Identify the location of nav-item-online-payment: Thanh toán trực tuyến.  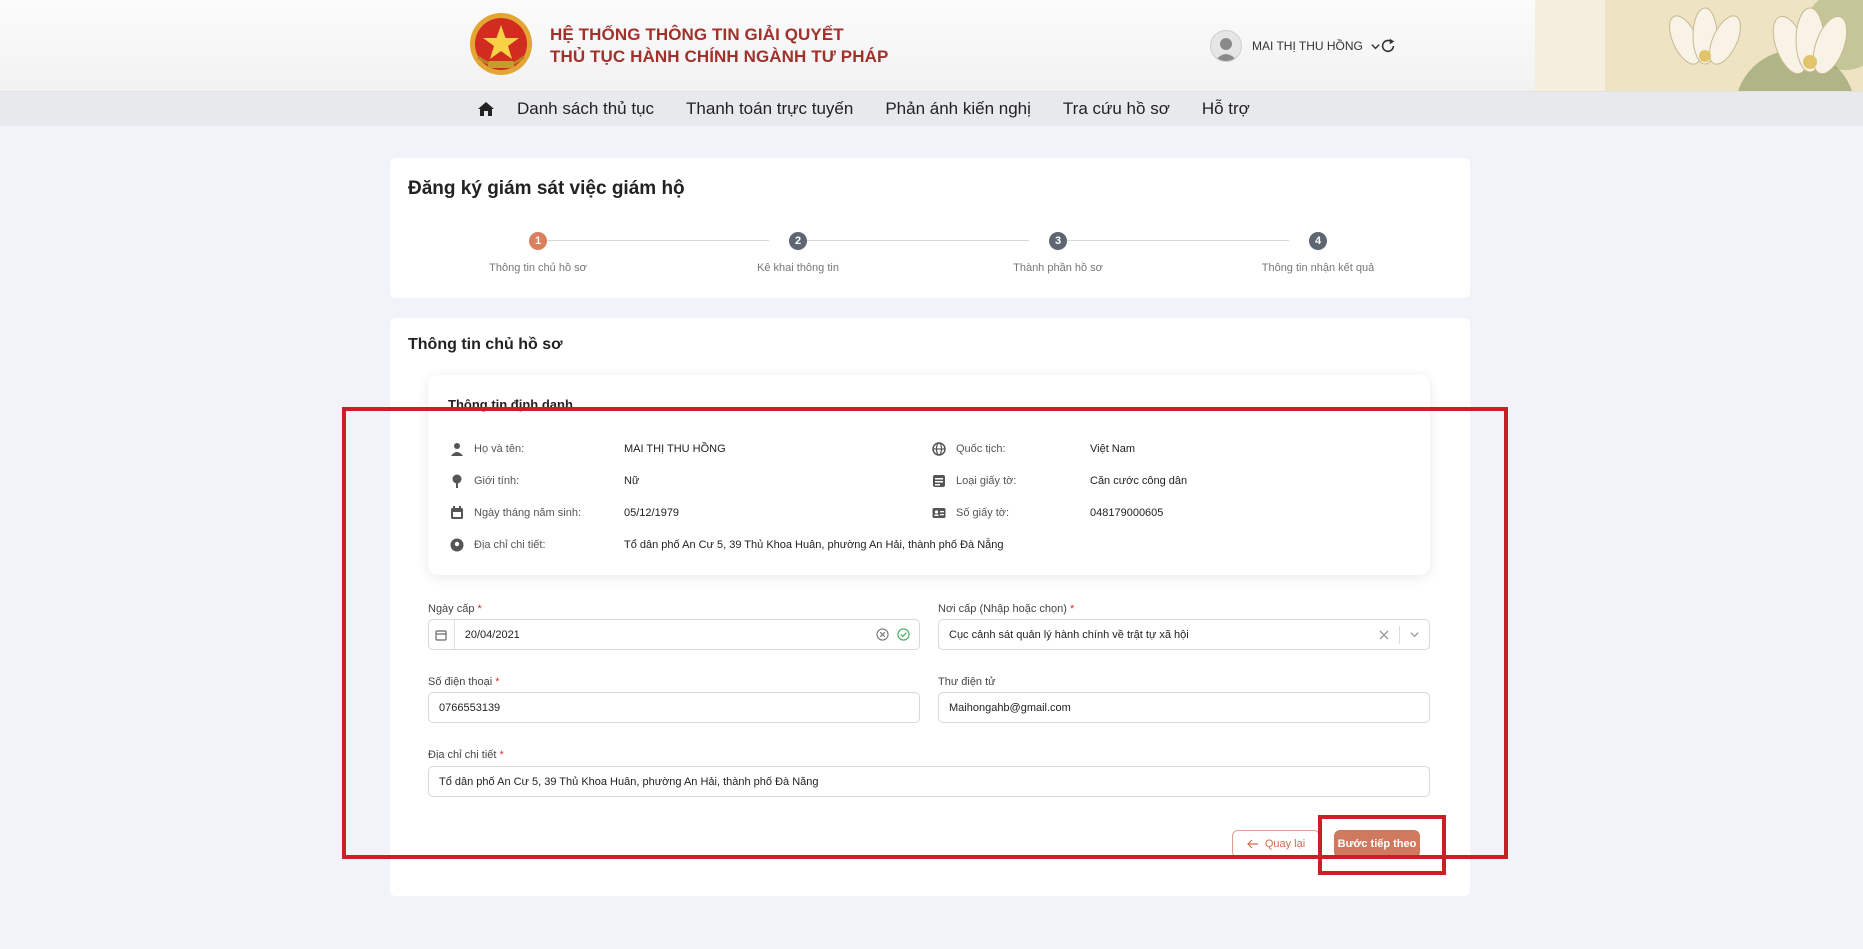
(769, 109).